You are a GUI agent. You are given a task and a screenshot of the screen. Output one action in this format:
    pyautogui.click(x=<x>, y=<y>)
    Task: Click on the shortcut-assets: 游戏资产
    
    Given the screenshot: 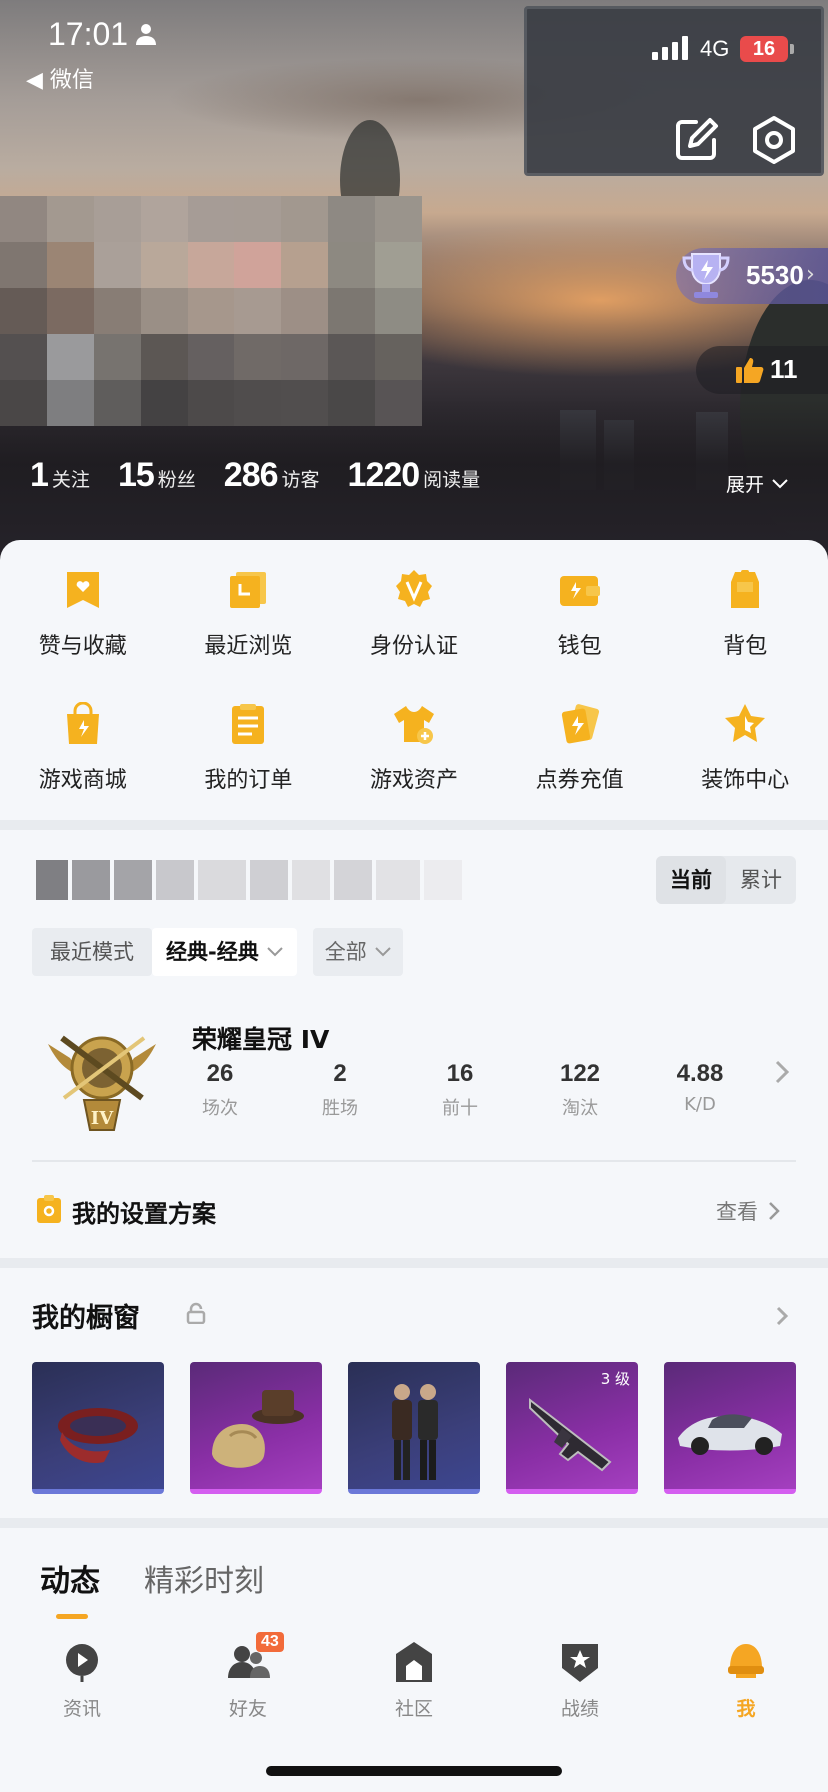 What is the action you would take?
    pyautogui.click(x=414, y=748)
    